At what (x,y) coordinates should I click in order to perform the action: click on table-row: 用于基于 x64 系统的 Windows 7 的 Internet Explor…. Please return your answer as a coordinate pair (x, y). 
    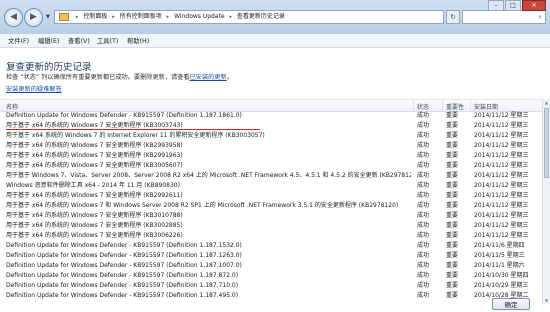
    Looking at the image, I should click on (270, 136).